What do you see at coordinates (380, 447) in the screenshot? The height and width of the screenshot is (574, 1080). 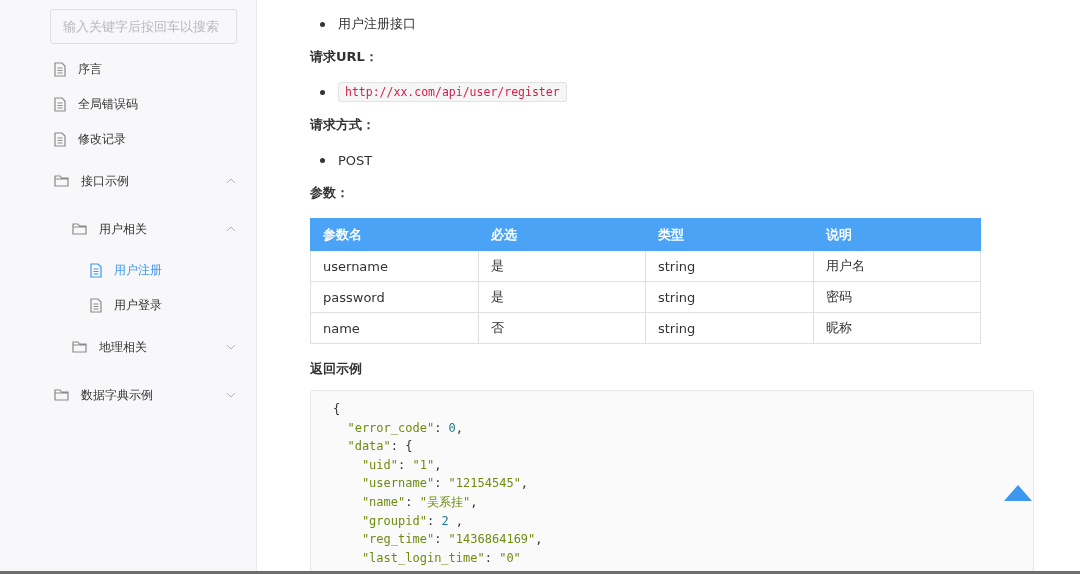 I see `code-line: "data": {` at bounding box center [380, 447].